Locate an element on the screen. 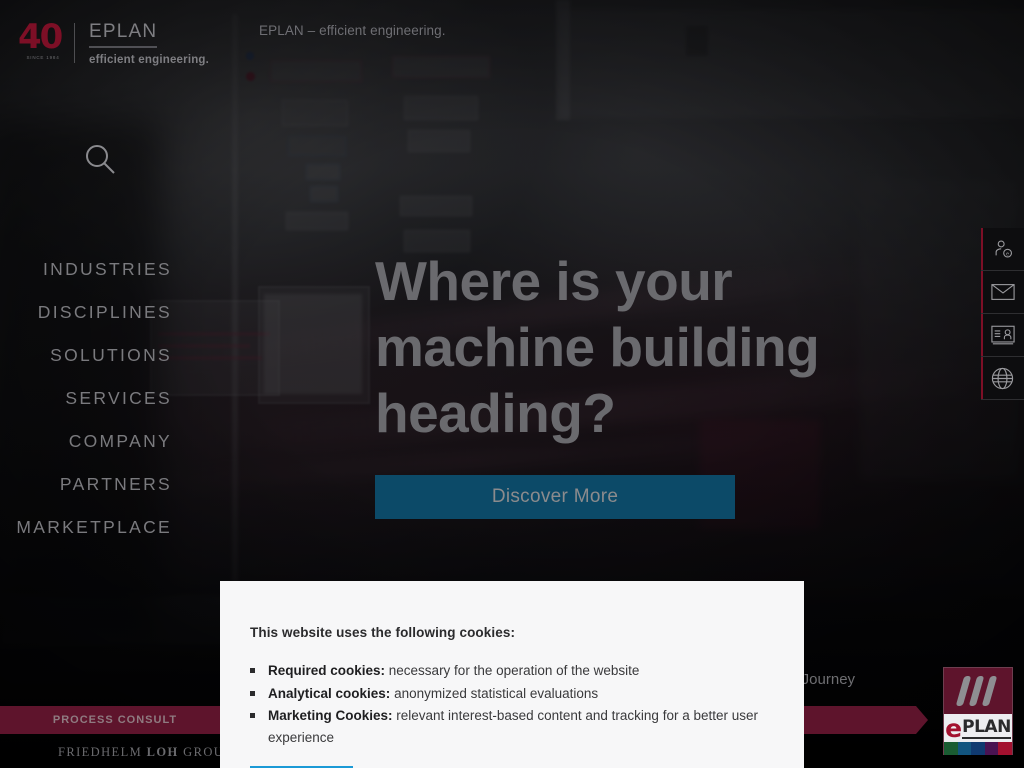 The height and width of the screenshot is (768, 1024). contact-card-icon is located at coordinates (1002, 335).